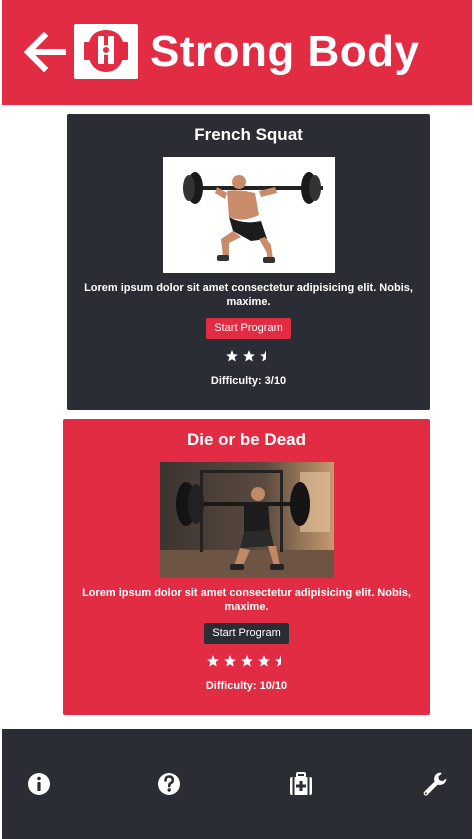  I want to click on program-title: French Squat, so click(248, 134).